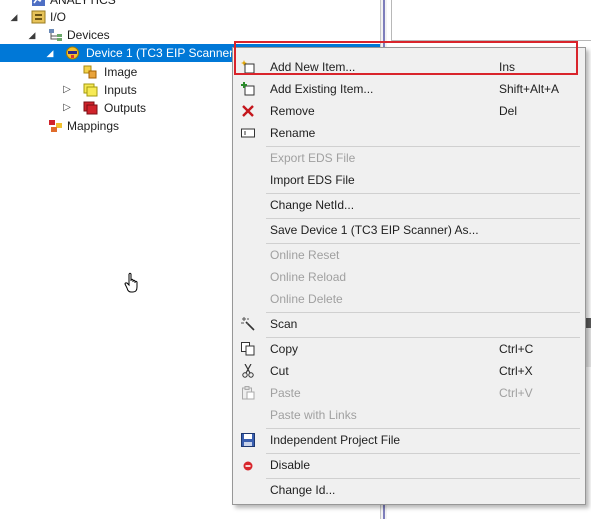  Describe the element at coordinates (409, 393) in the screenshot. I see `menu-item-paste: Paste Ctrl+V` at that location.